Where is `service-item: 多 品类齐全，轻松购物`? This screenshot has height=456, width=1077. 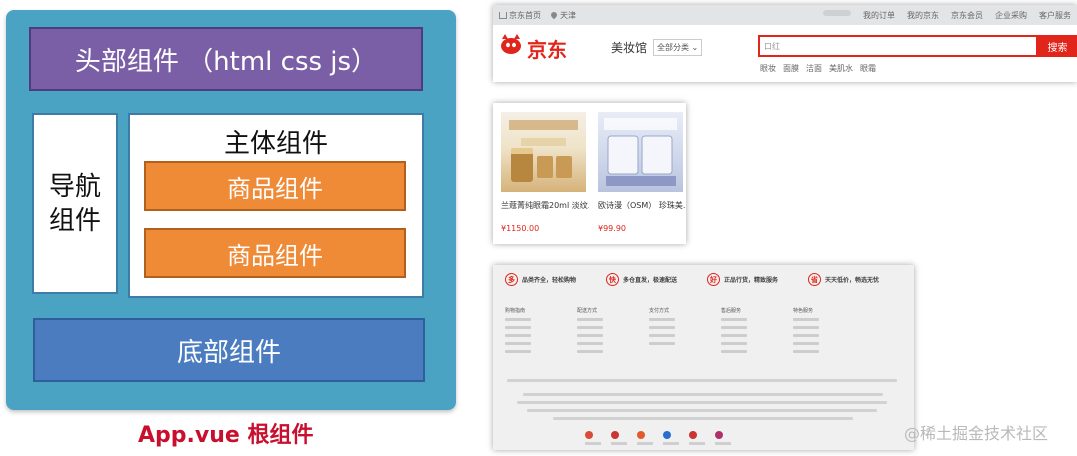
service-item: 多 品类齐全，轻松购物 is located at coordinates (540, 279).